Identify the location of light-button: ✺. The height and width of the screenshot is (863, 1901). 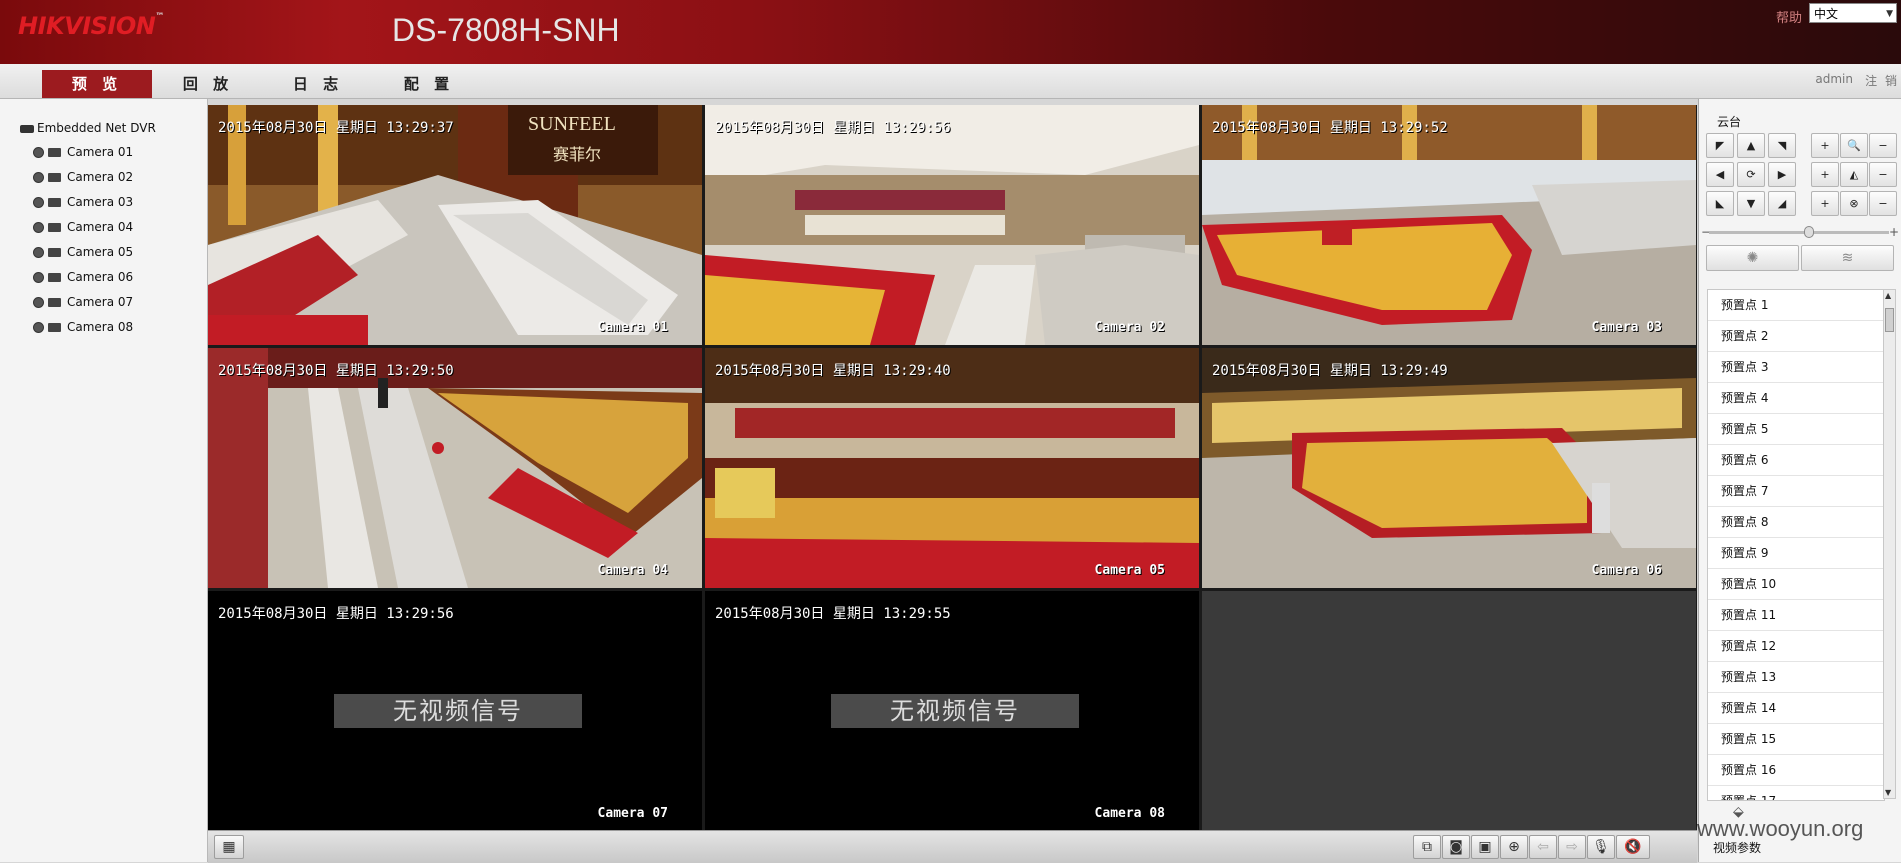
(1752, 258).